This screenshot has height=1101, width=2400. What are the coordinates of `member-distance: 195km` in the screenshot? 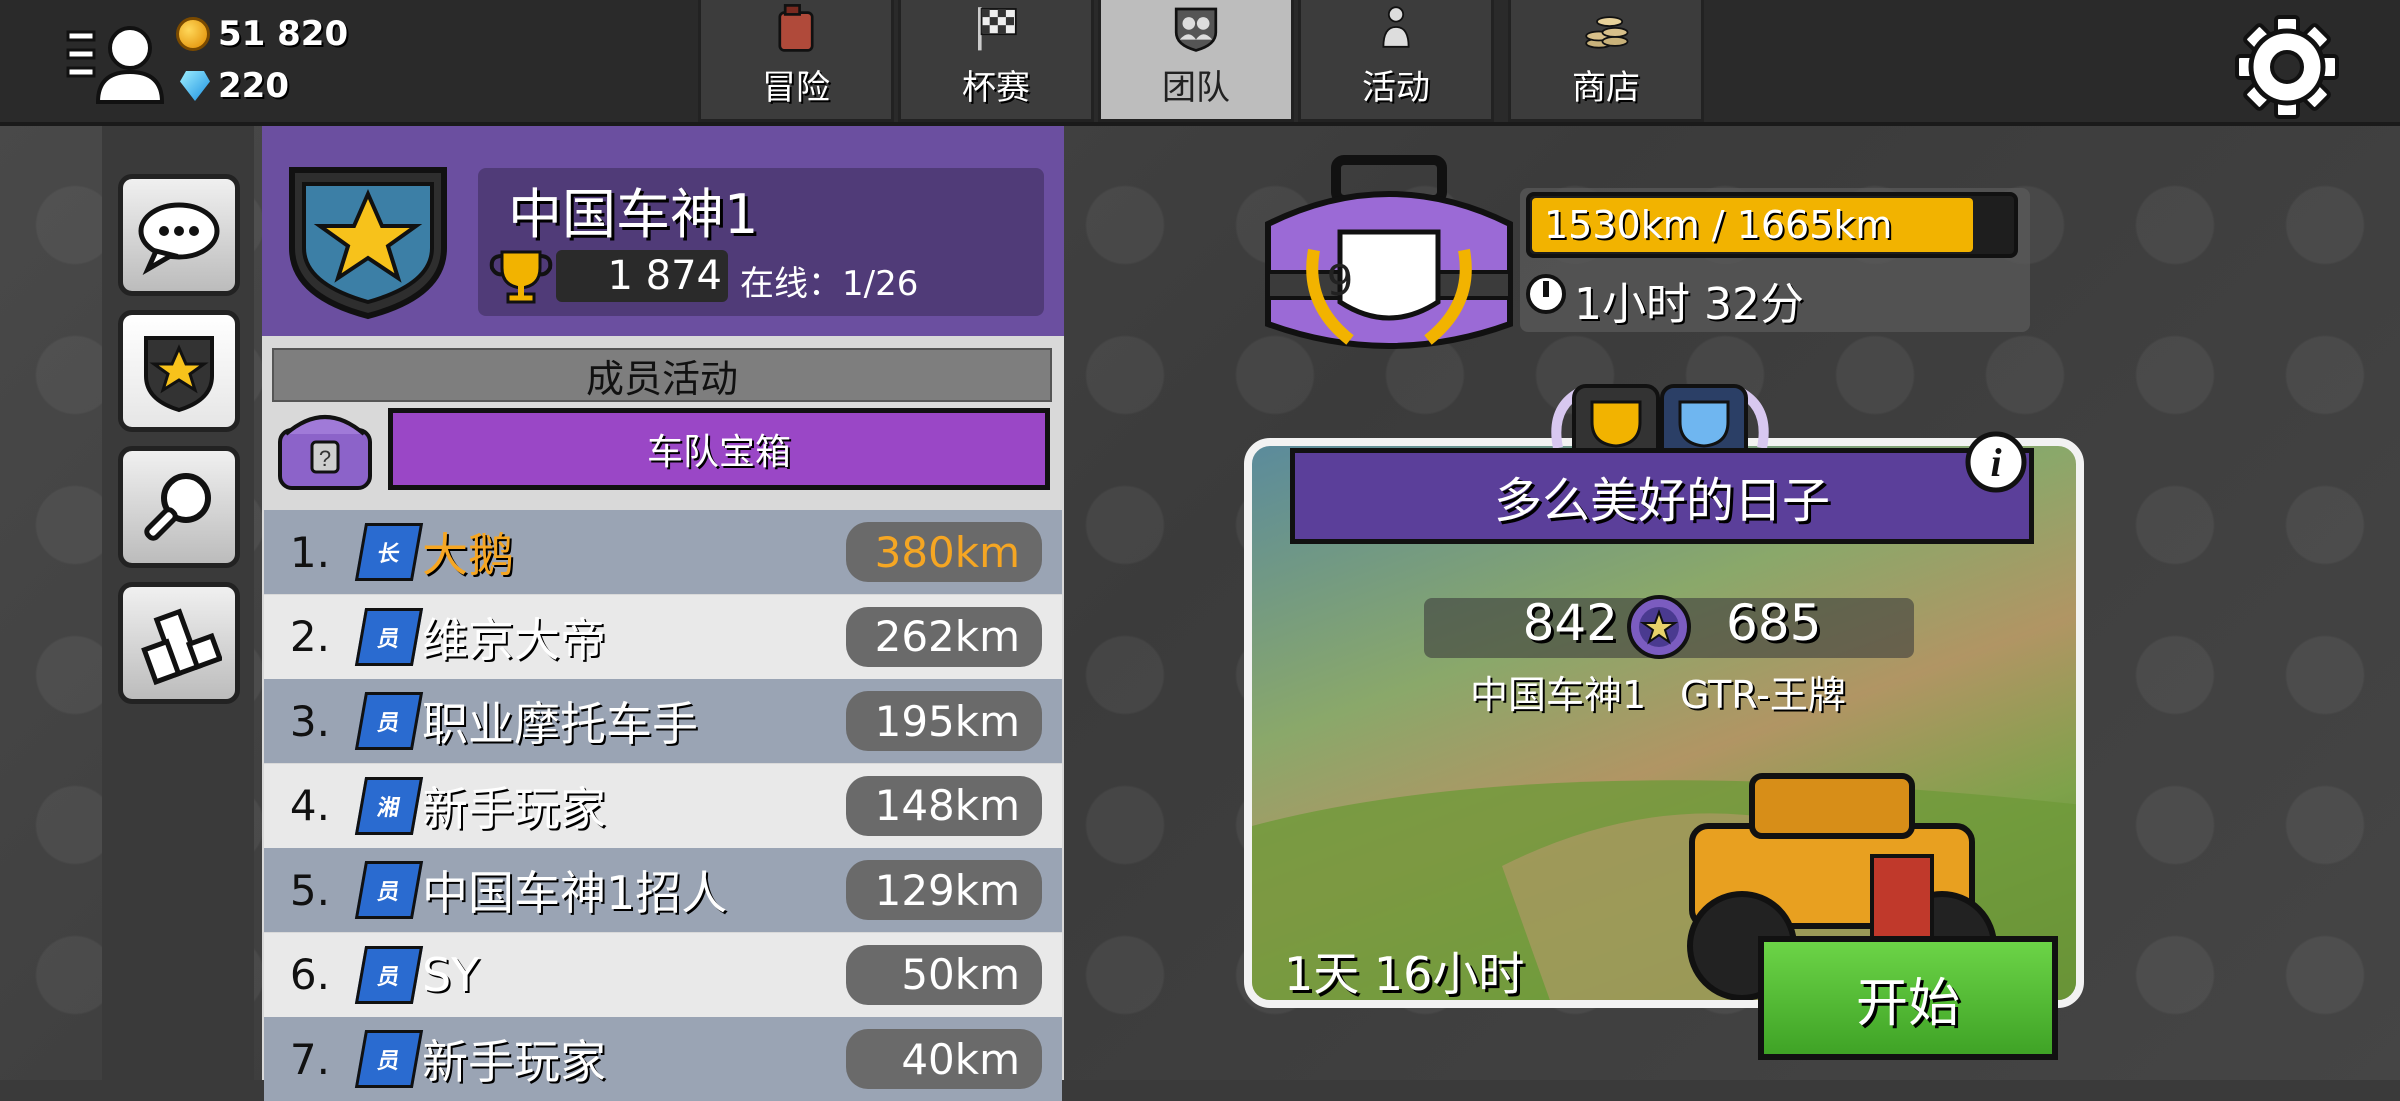 It's located at (944, 721).